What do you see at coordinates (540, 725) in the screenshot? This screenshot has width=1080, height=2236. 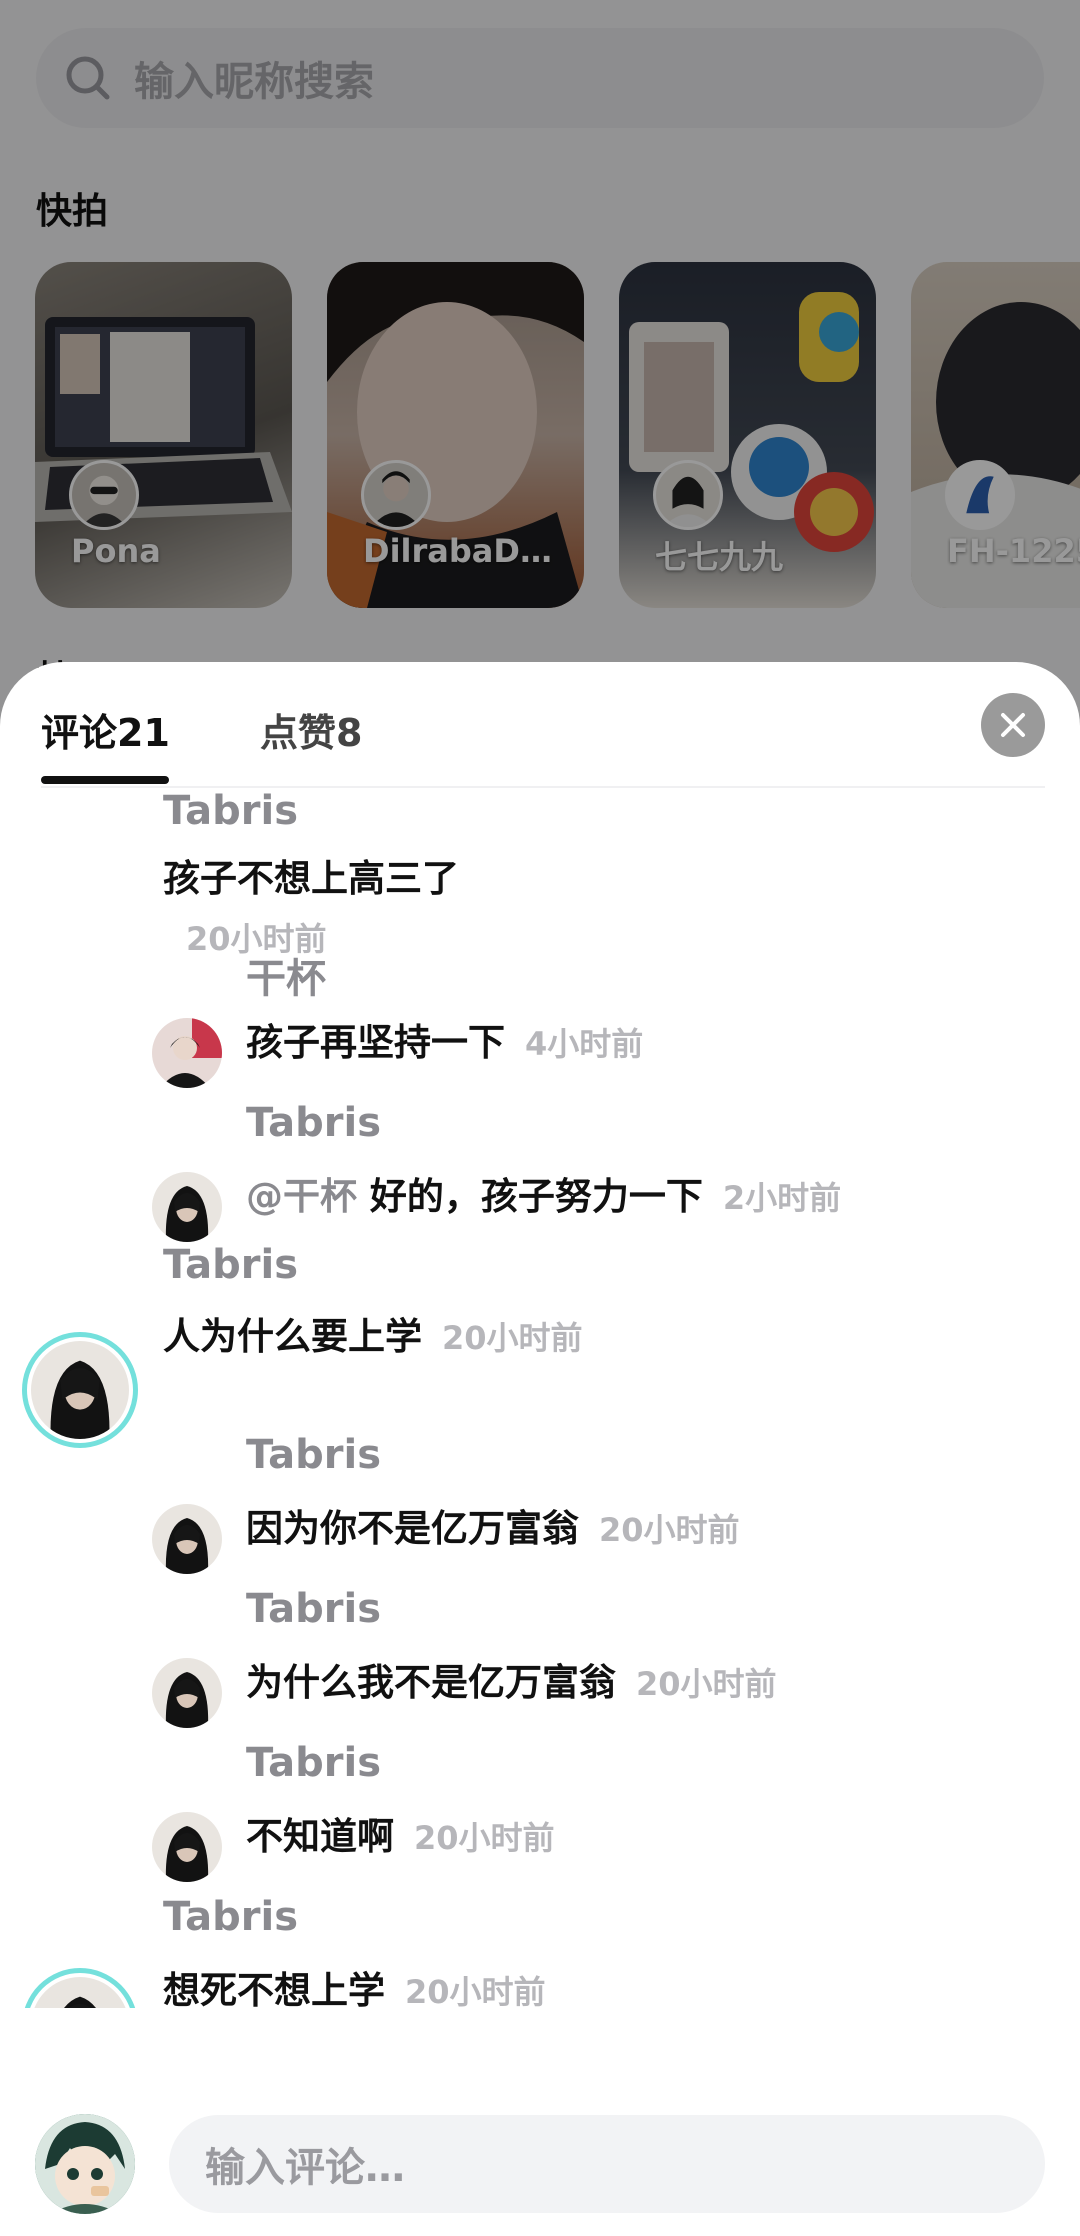 I see `sheet-tabs: 评论21 点赞8` at bounding box center [540, 725].